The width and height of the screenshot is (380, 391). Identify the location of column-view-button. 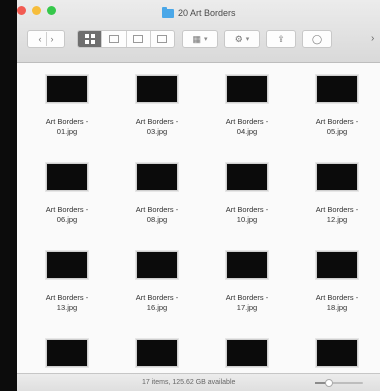
(139, 39).